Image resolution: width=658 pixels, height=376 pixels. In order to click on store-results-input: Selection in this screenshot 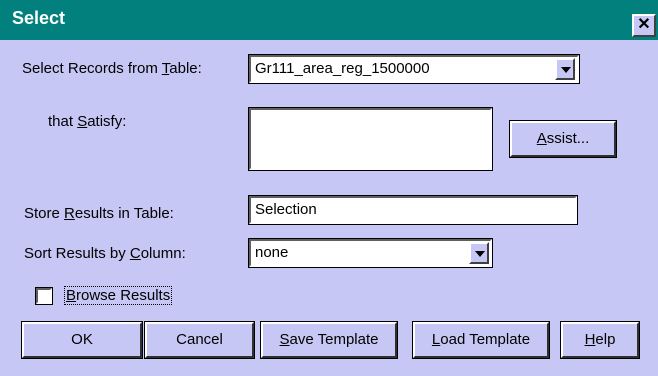, I will do `click(413, 210)`.